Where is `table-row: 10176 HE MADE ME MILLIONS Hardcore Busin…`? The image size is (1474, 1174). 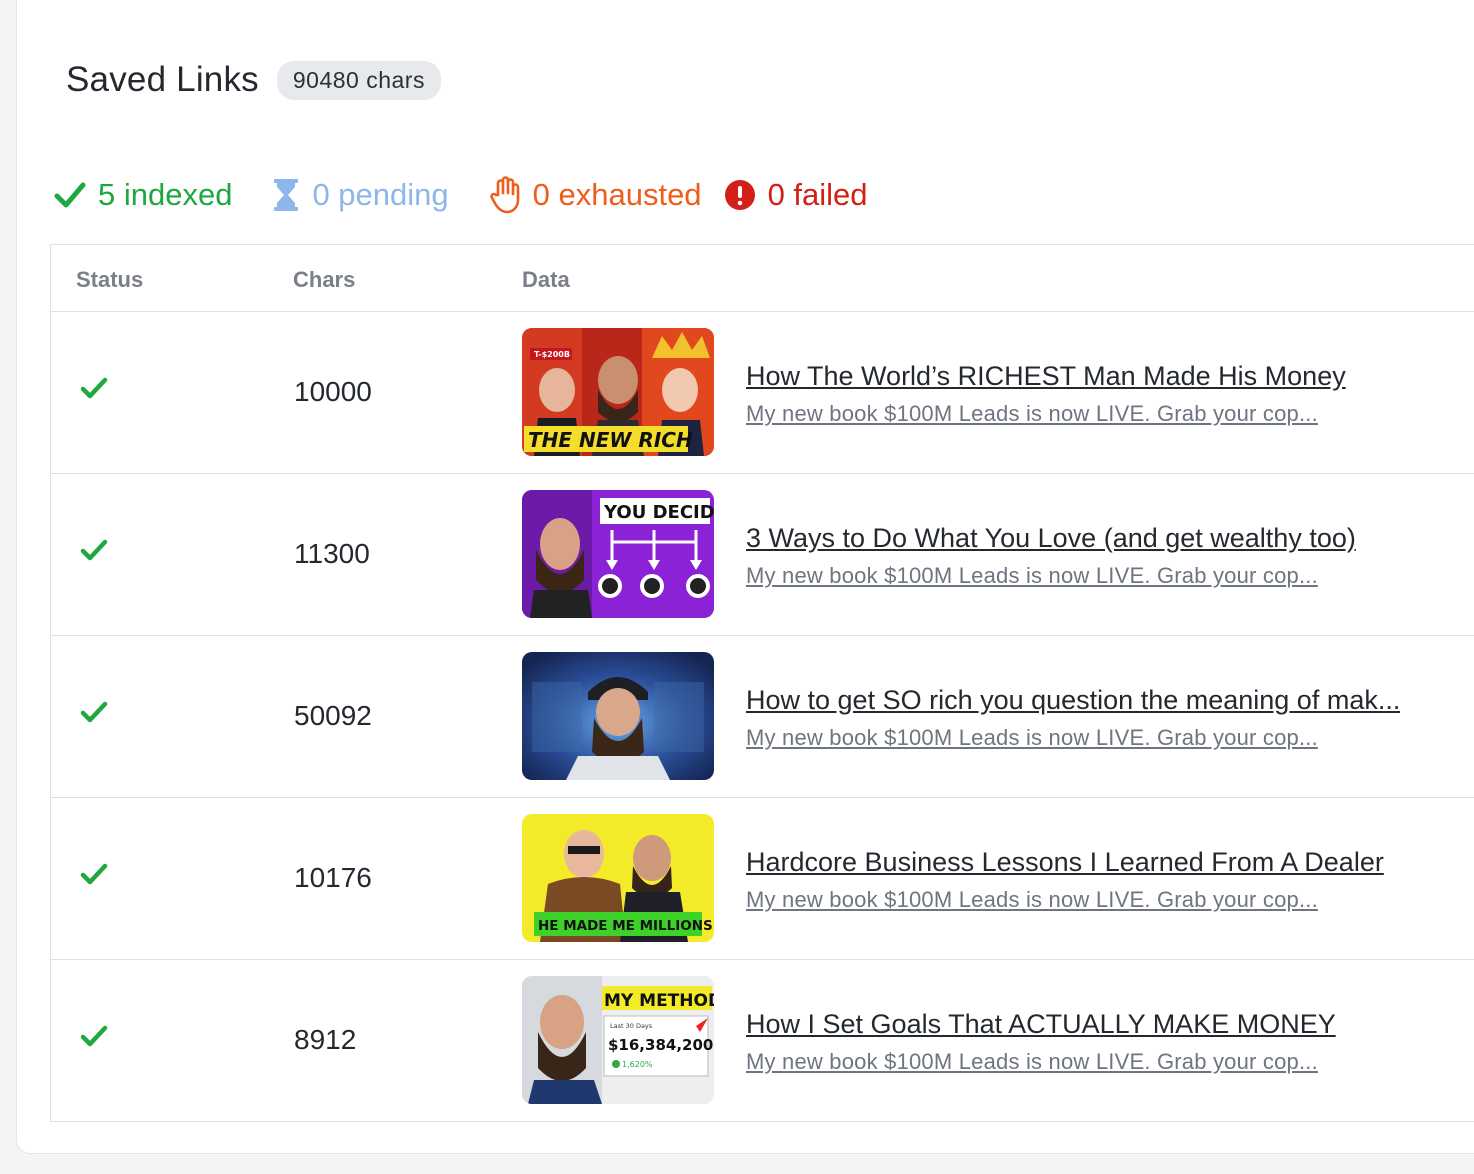 table-row: 10176 HE MADE ME MILLIONS Hardcore Busin… is located at coordinates (762, 879).